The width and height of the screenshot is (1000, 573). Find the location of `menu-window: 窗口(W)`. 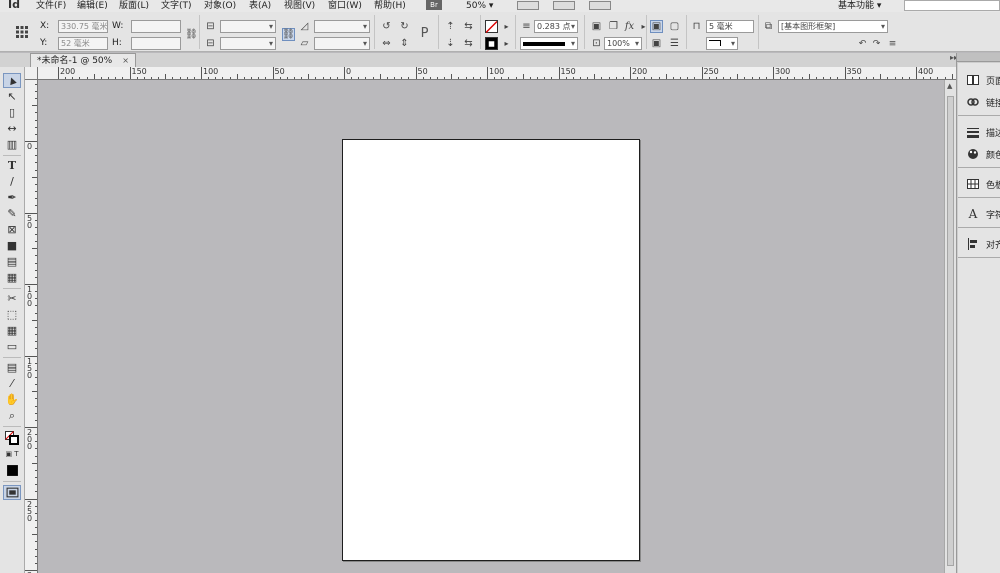

menu-window: 窗口(W) is located at coordinates (345, 6).